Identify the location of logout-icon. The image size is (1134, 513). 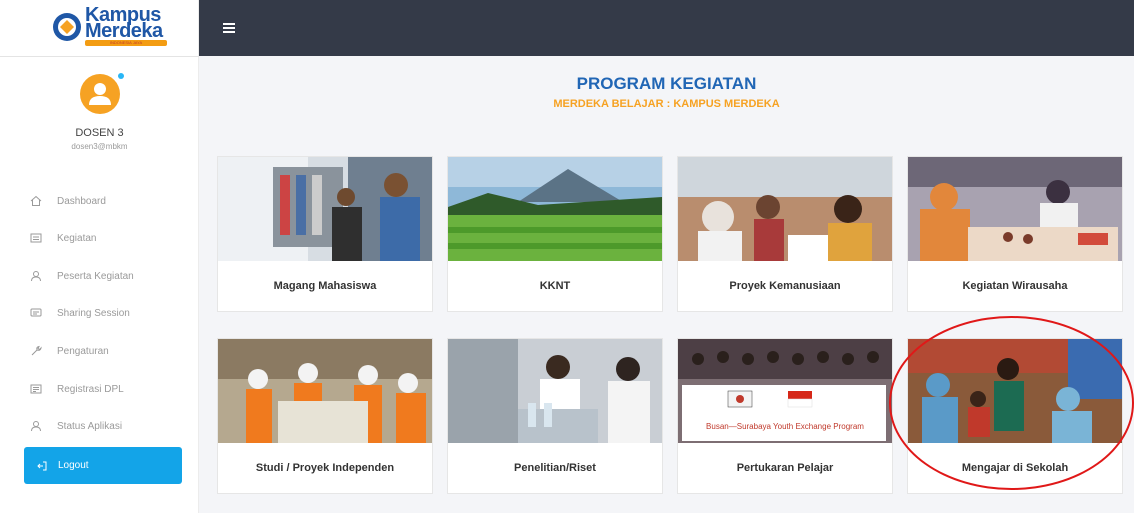
(42, 465).